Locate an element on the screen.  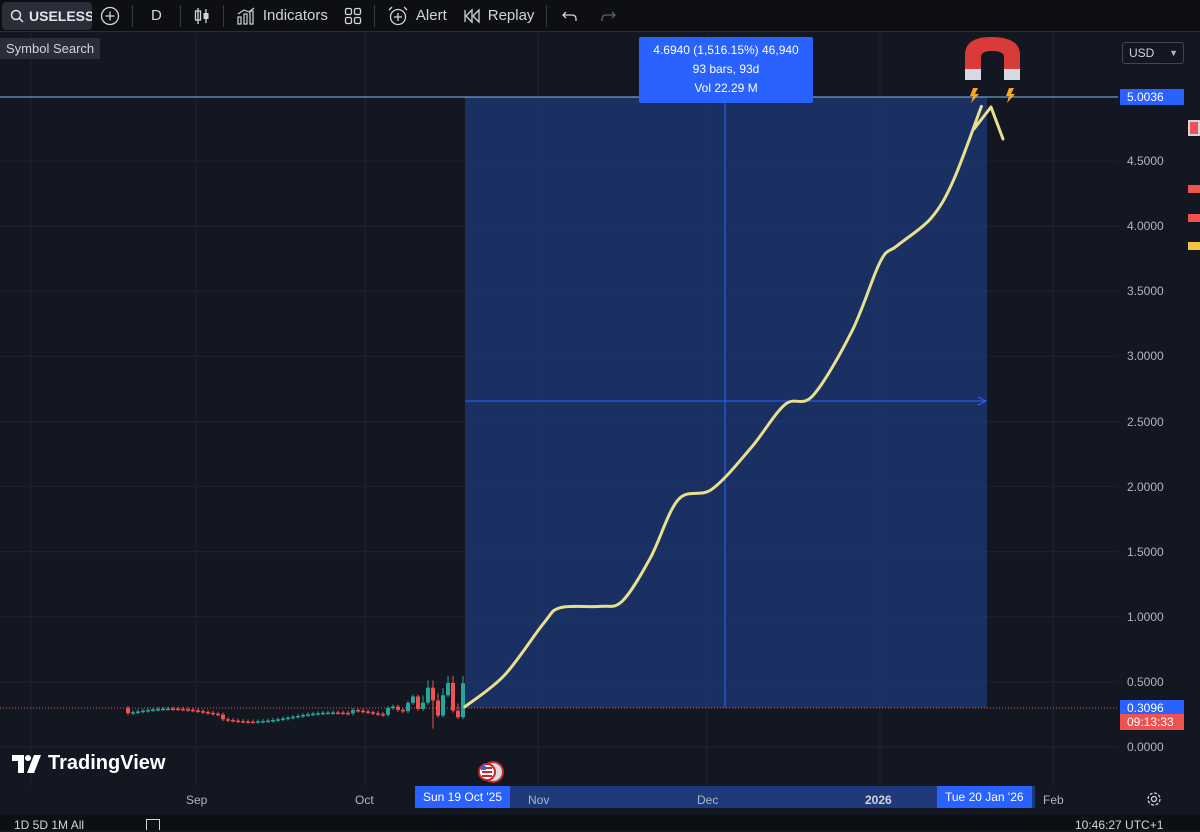
price-tick-label: 4.0000 is located at coordinates (1145, 226).